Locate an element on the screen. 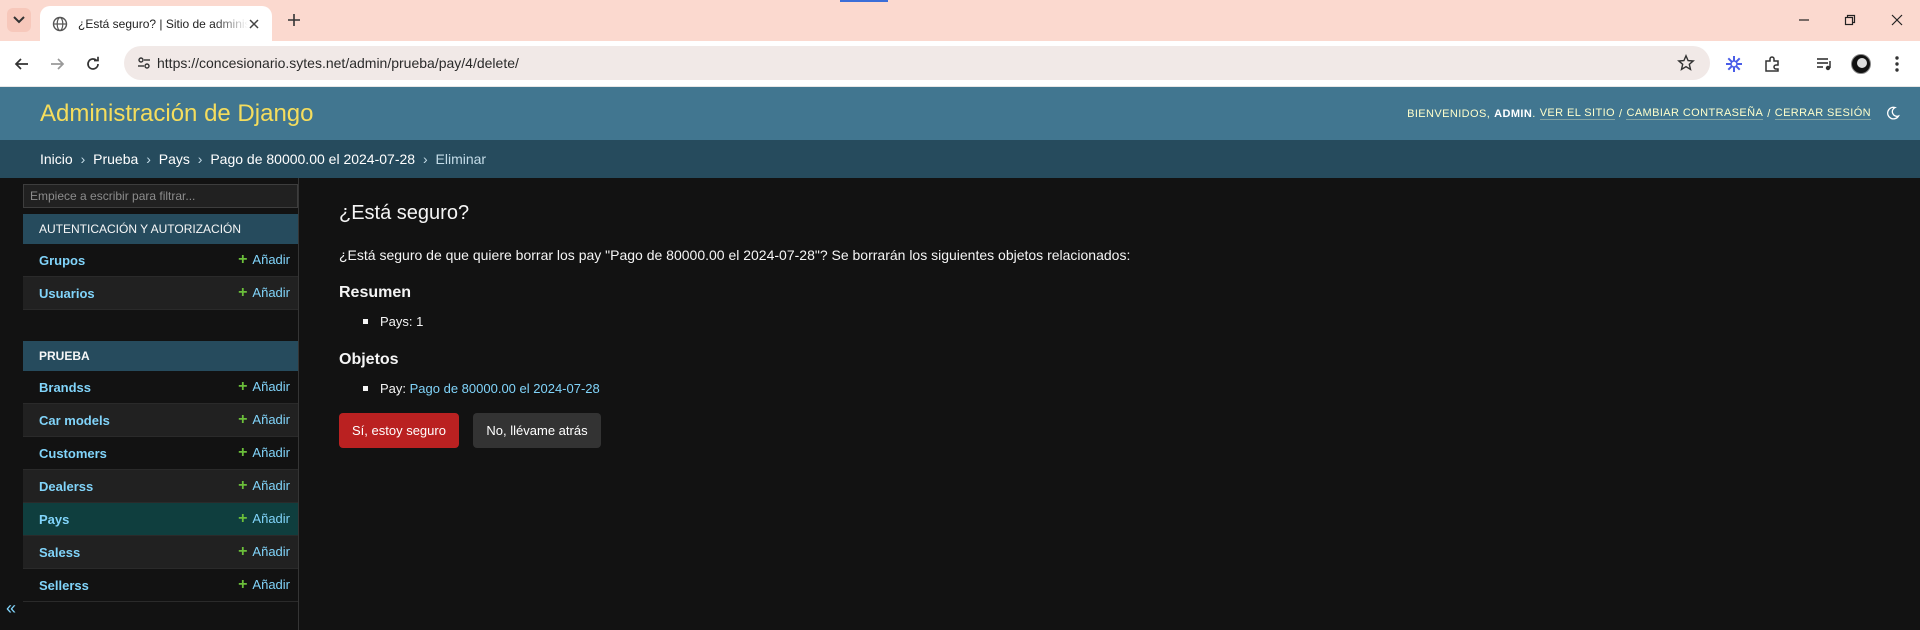 The image size is (1920, 630). browser-menu-button is located at coordinates (1897, 64).